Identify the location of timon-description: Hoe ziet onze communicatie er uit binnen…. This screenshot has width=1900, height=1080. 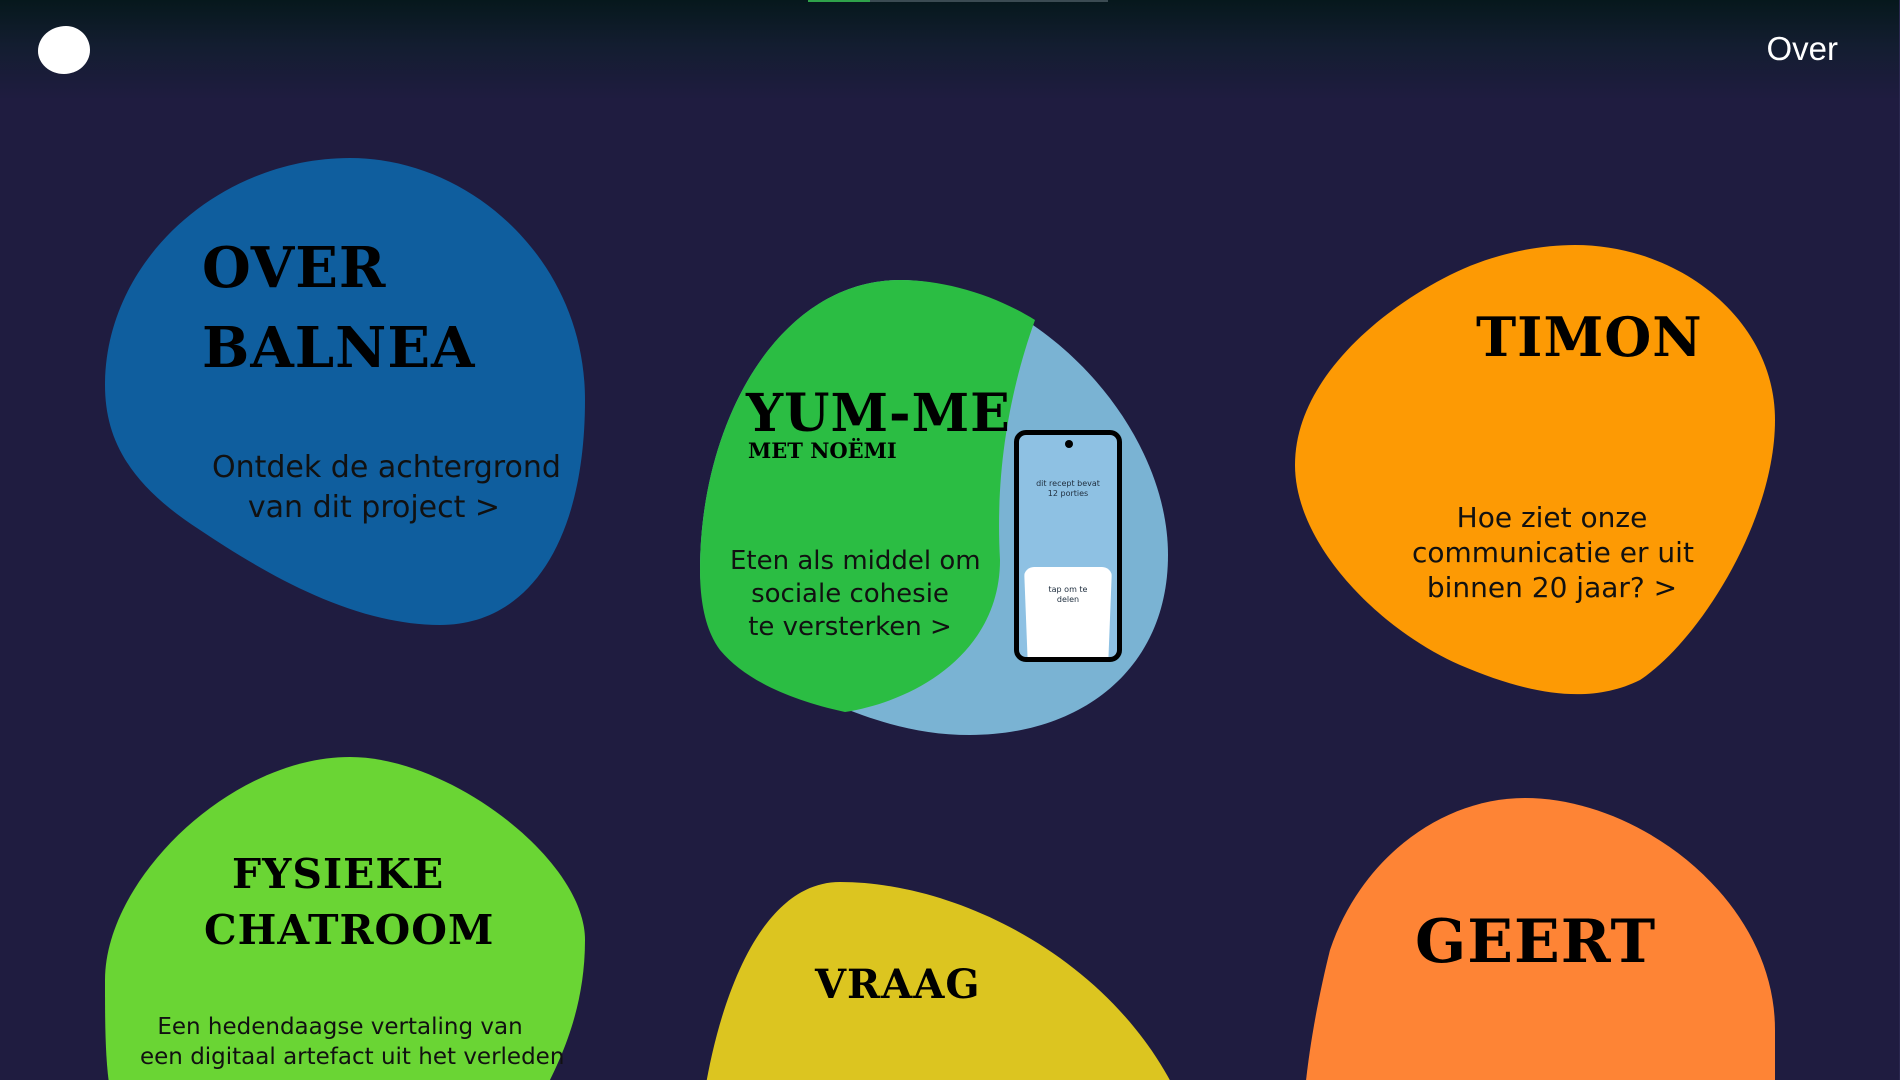
(1553, 552).